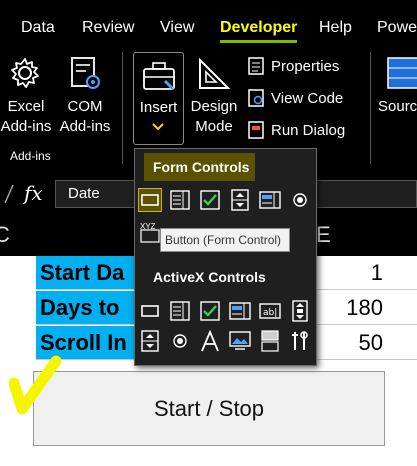 The height and width of the screenshot is (466, 417). I want to click on activex-controls-title: ActiveX Controls, so click(209, 277).